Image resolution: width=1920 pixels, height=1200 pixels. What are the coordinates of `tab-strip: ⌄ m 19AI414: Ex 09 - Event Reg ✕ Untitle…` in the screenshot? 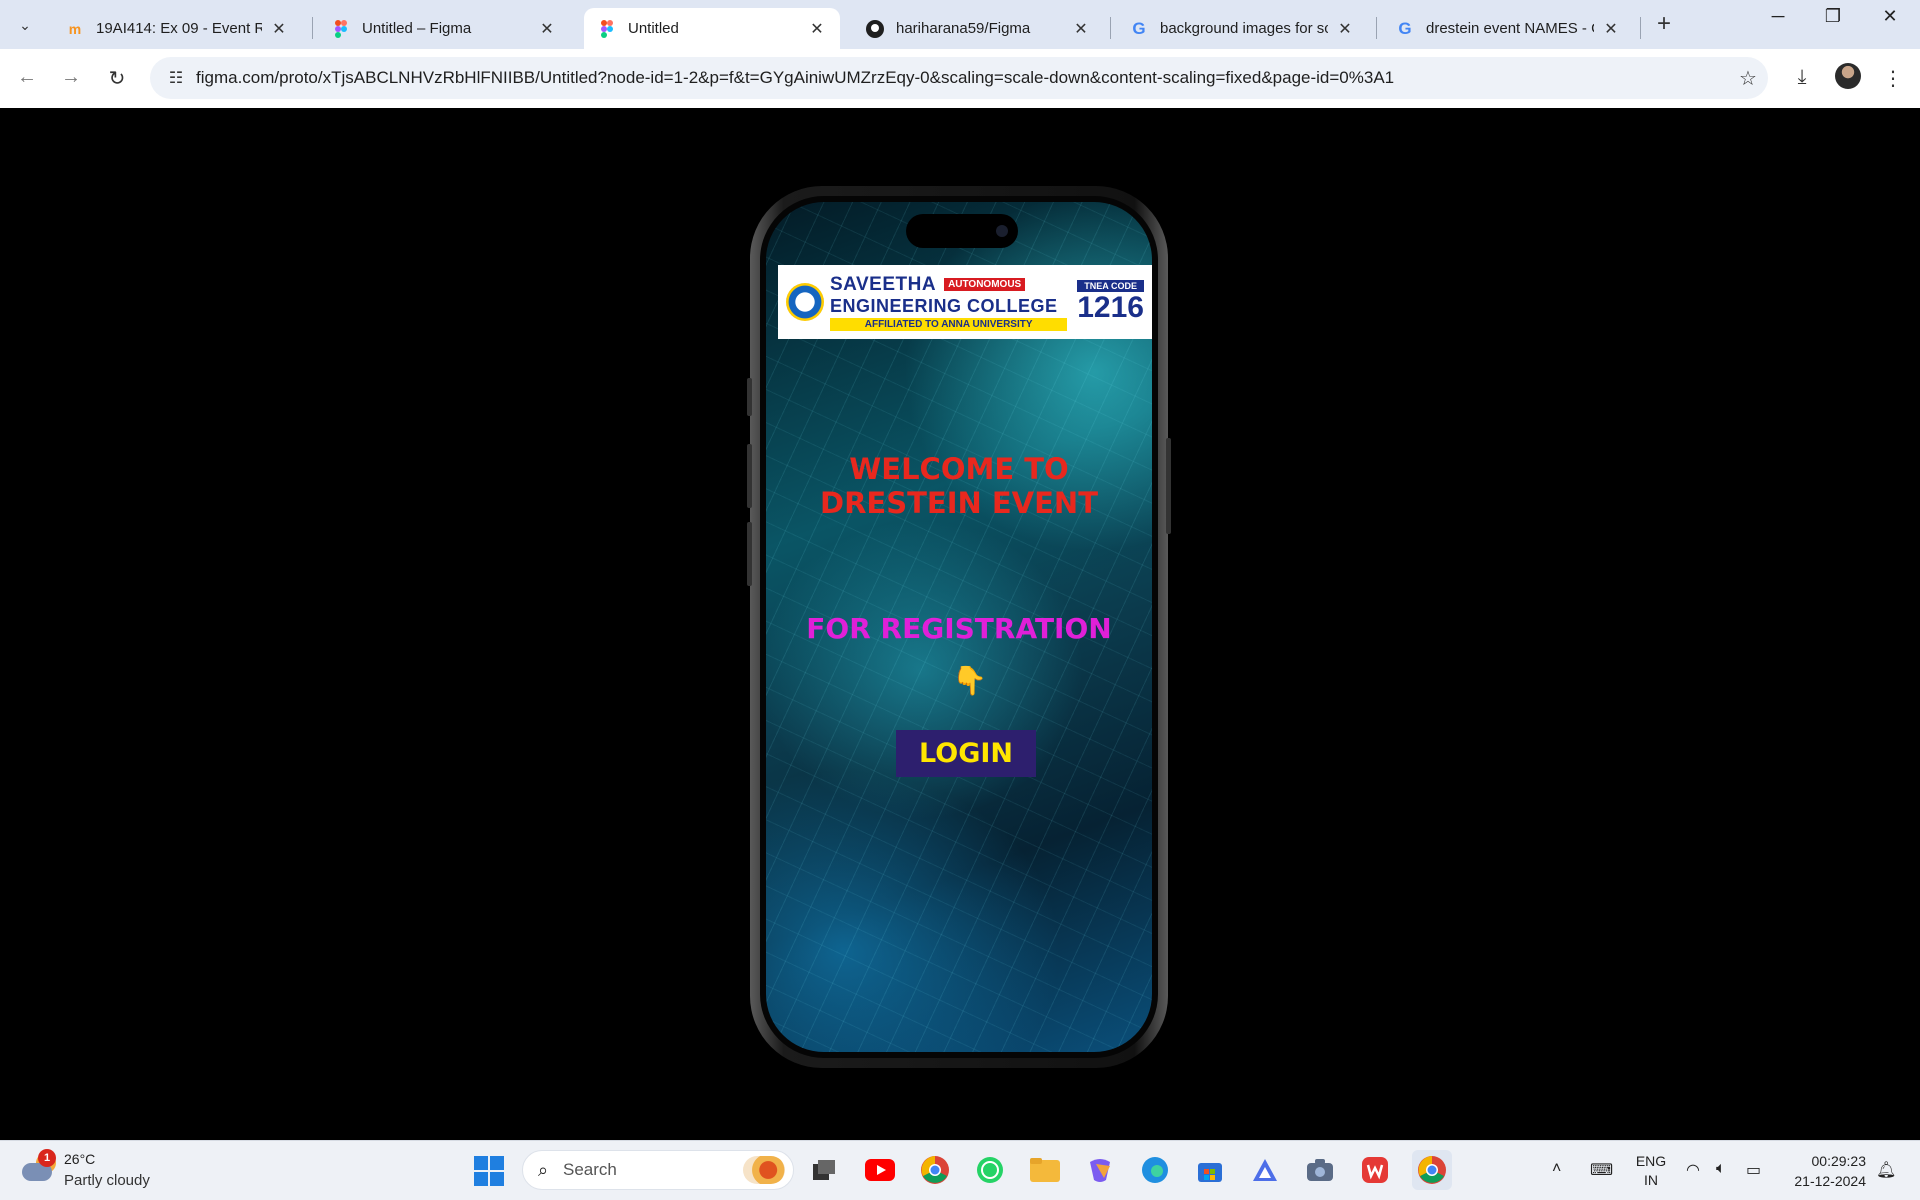 It's located at (960, 24).